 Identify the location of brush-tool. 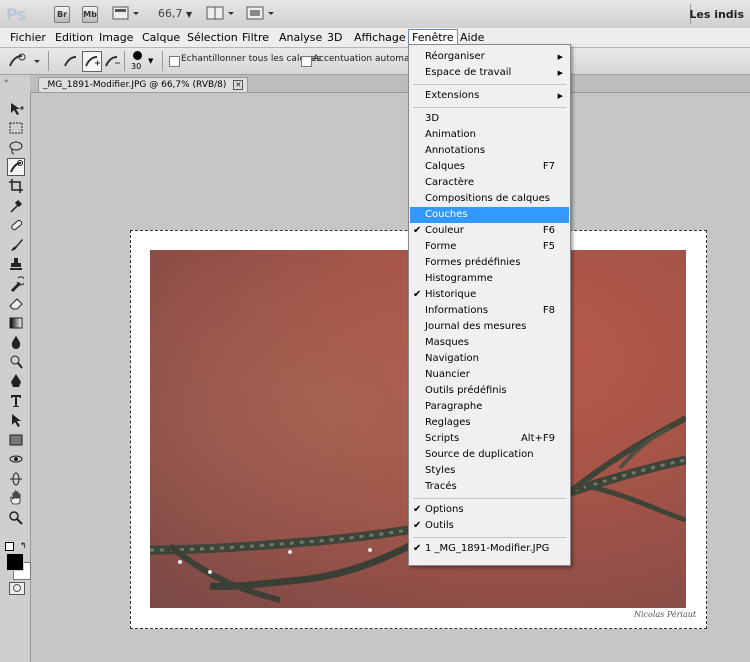
(16, 245).